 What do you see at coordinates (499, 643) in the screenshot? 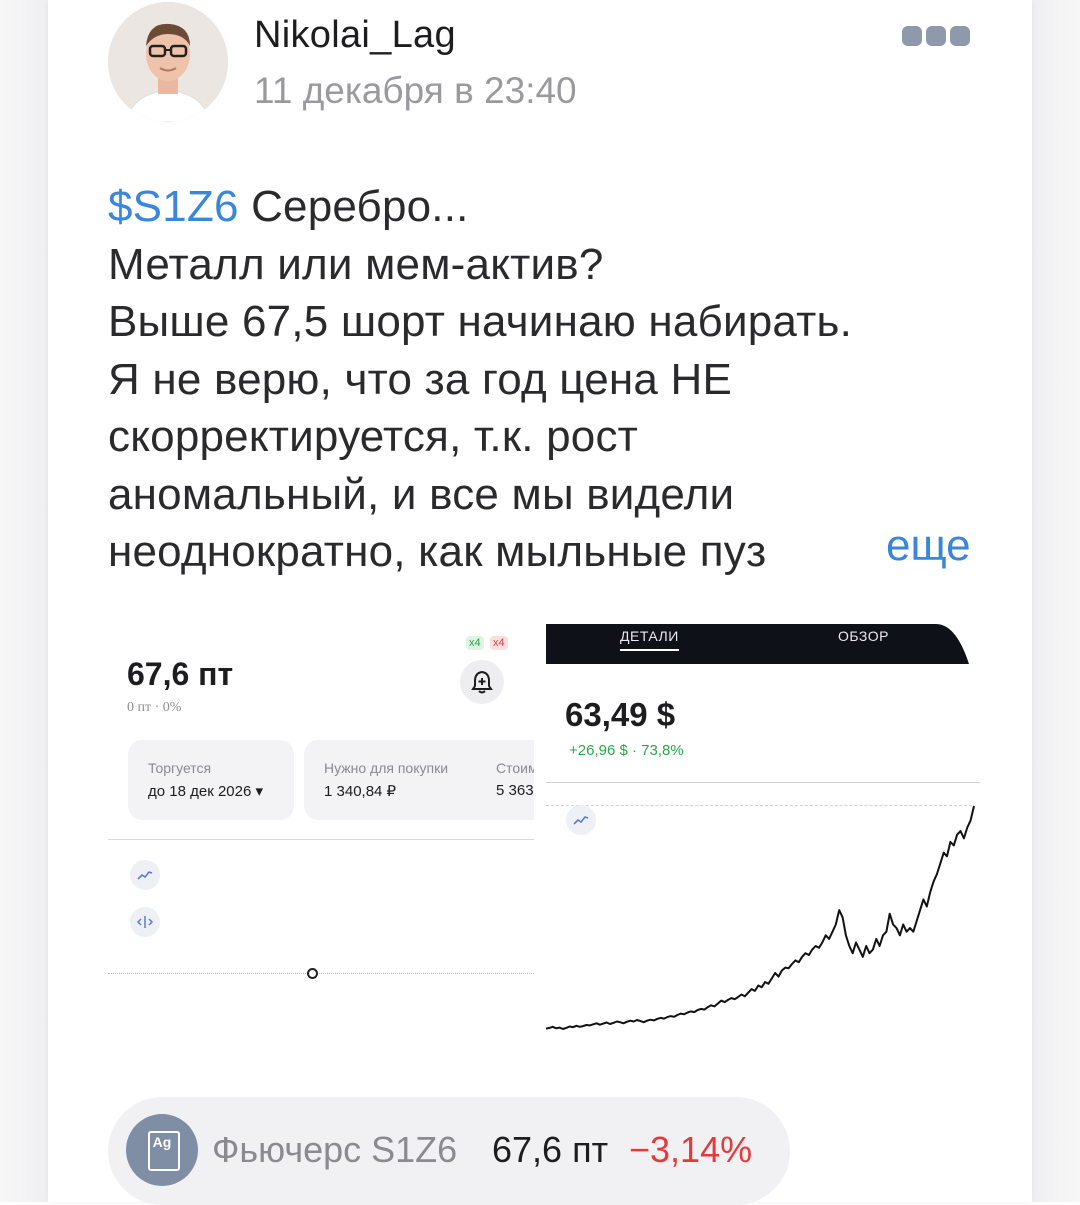
I see `leverage-short-badge: x4` at bounding box center [499, 643].